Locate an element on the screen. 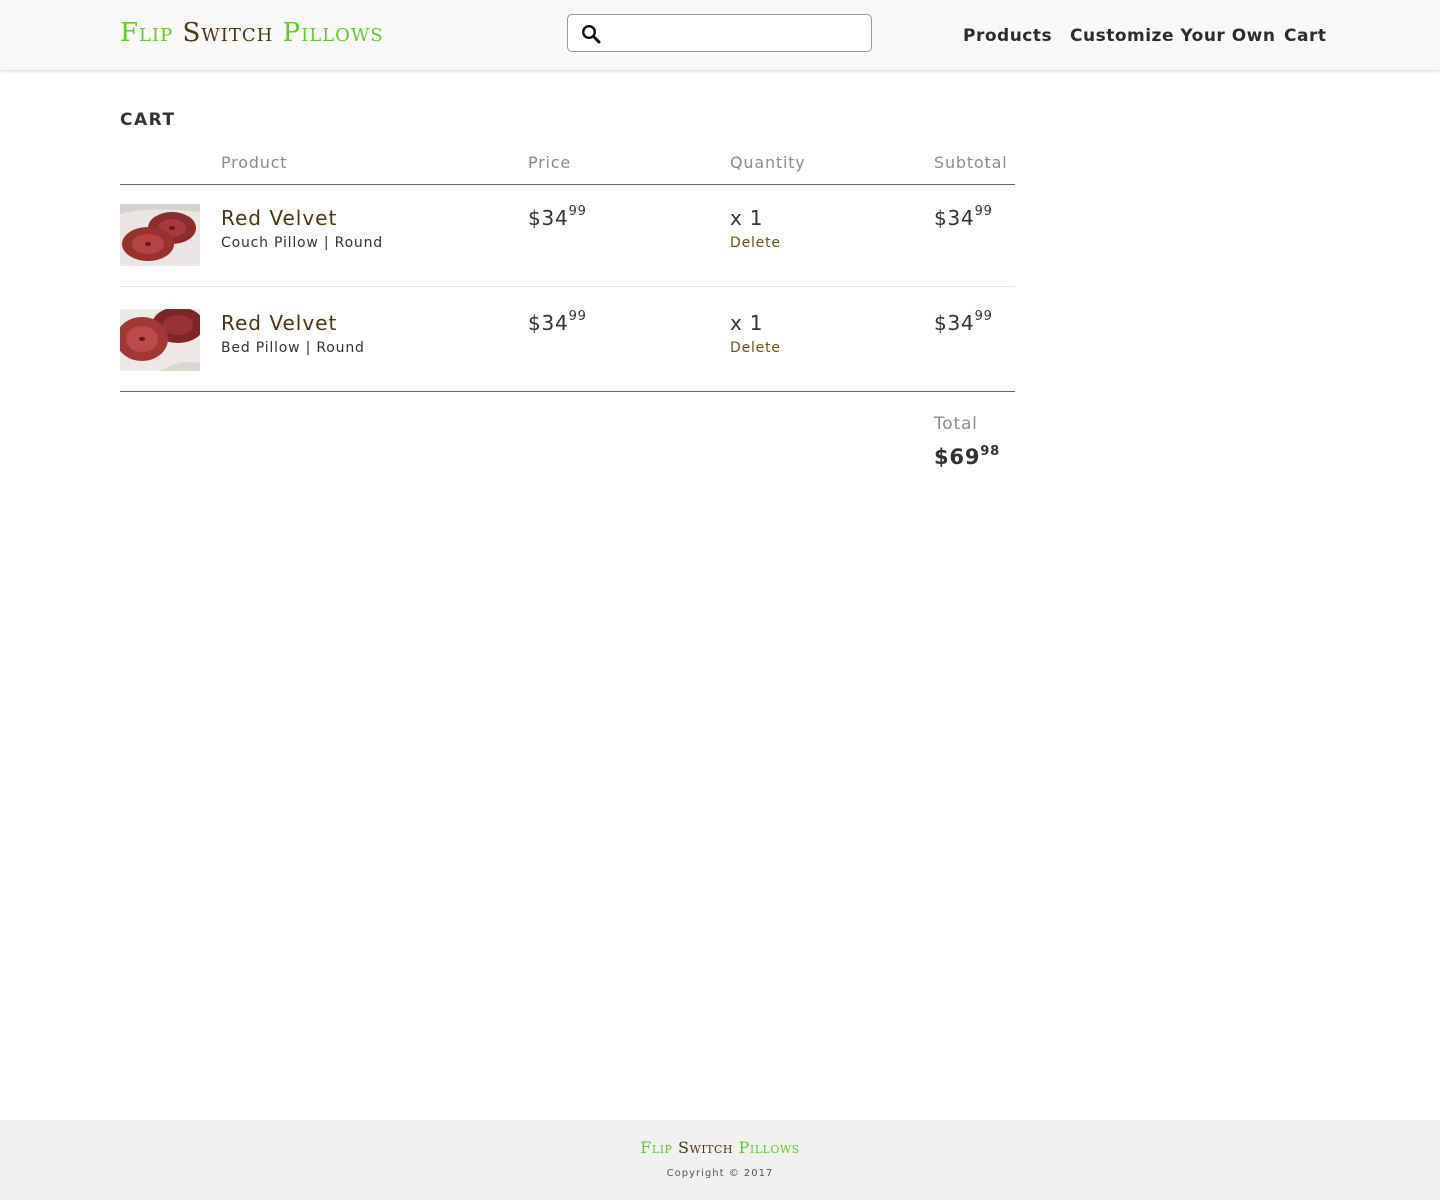 The height and width of the screenshot is (1200, 1440). logo-word-switch: Switch is located at coordinates (228, 33).